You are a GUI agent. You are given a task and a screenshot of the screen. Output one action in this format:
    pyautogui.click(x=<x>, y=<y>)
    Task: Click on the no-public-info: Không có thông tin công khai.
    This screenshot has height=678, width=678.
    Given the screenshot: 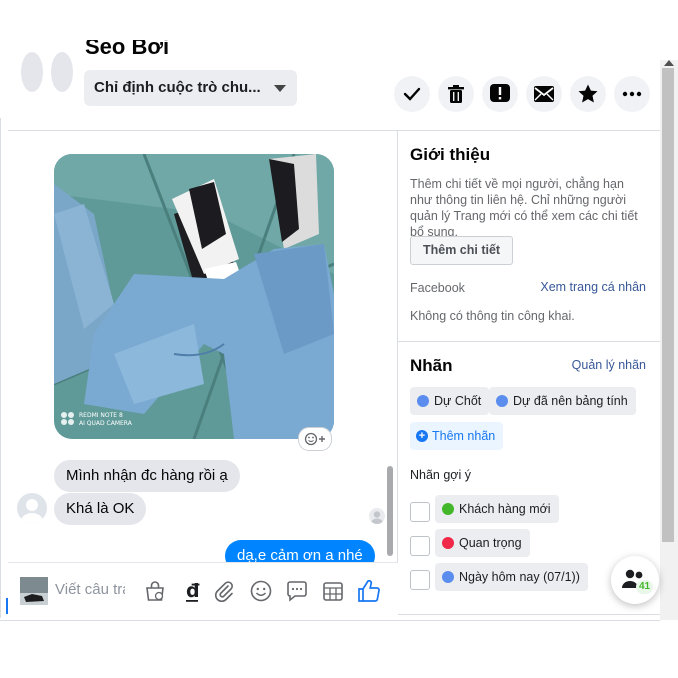 What is the action you would take?
    pyautogui.click(x=492, y=316)
    